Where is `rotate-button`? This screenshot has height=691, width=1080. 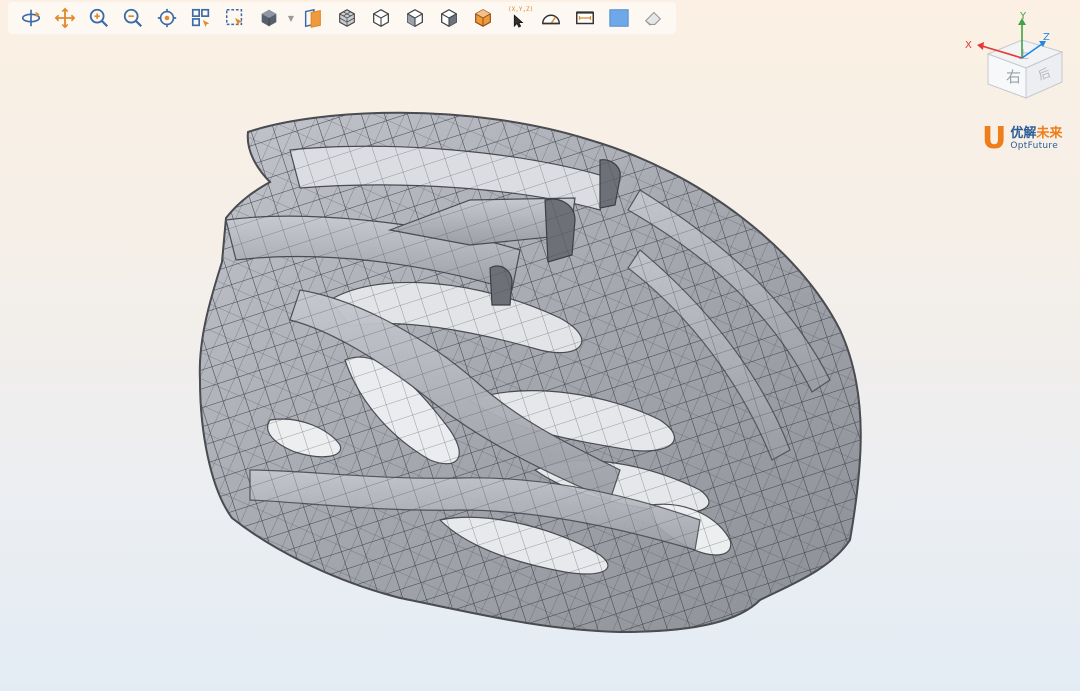 rotate-button is located at coordinates (31, 18).